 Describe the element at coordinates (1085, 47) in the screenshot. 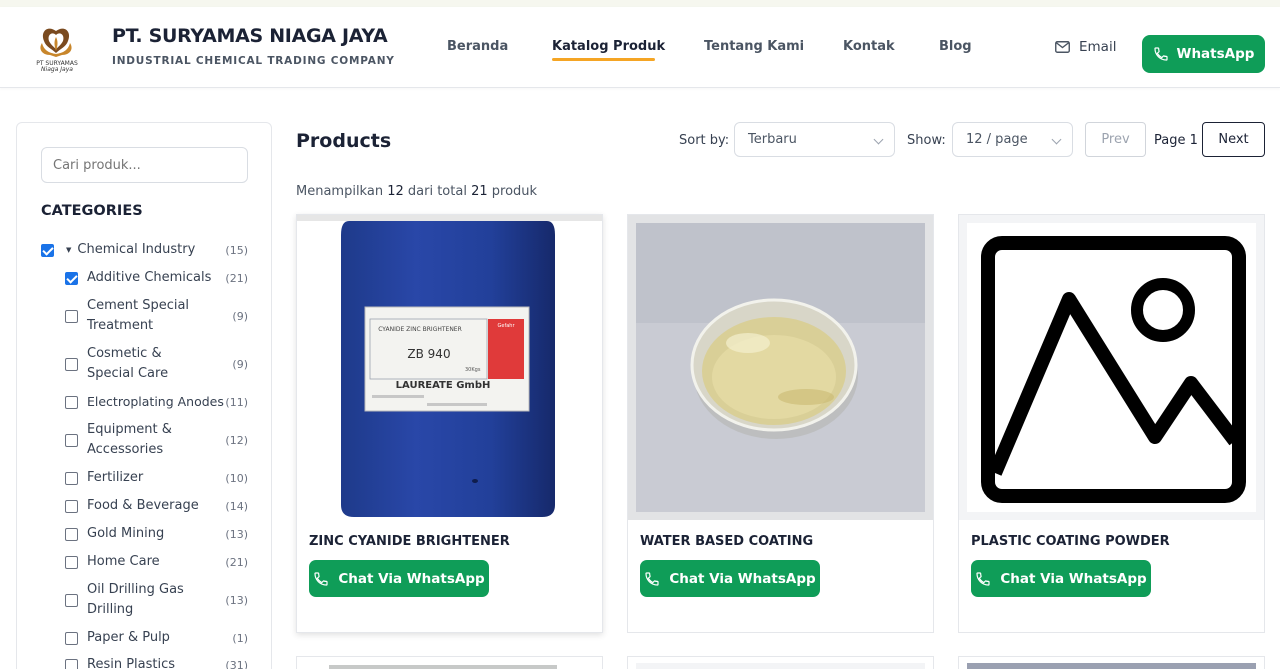

I see `email-link: Email` at that location.